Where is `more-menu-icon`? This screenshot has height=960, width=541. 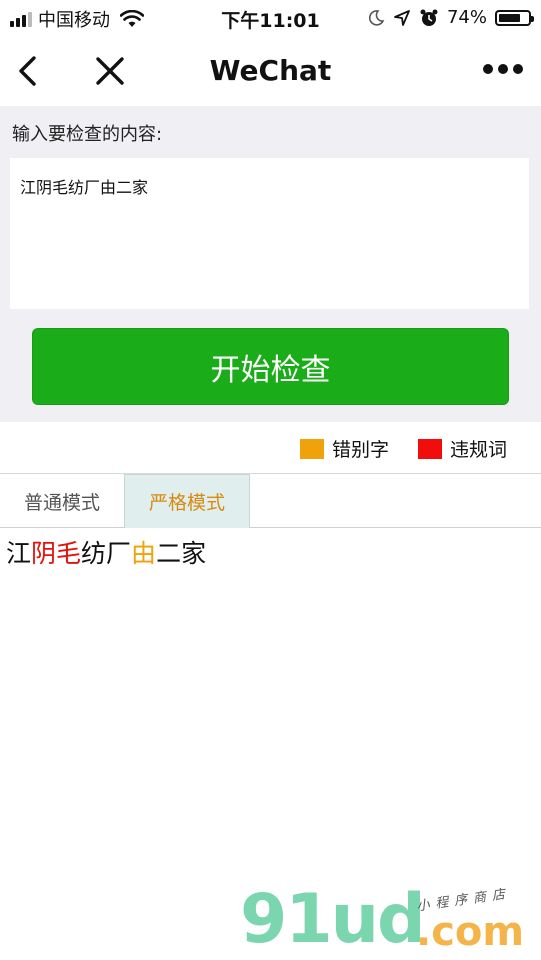
more-menu-icon is located at coordinates (503, 69).